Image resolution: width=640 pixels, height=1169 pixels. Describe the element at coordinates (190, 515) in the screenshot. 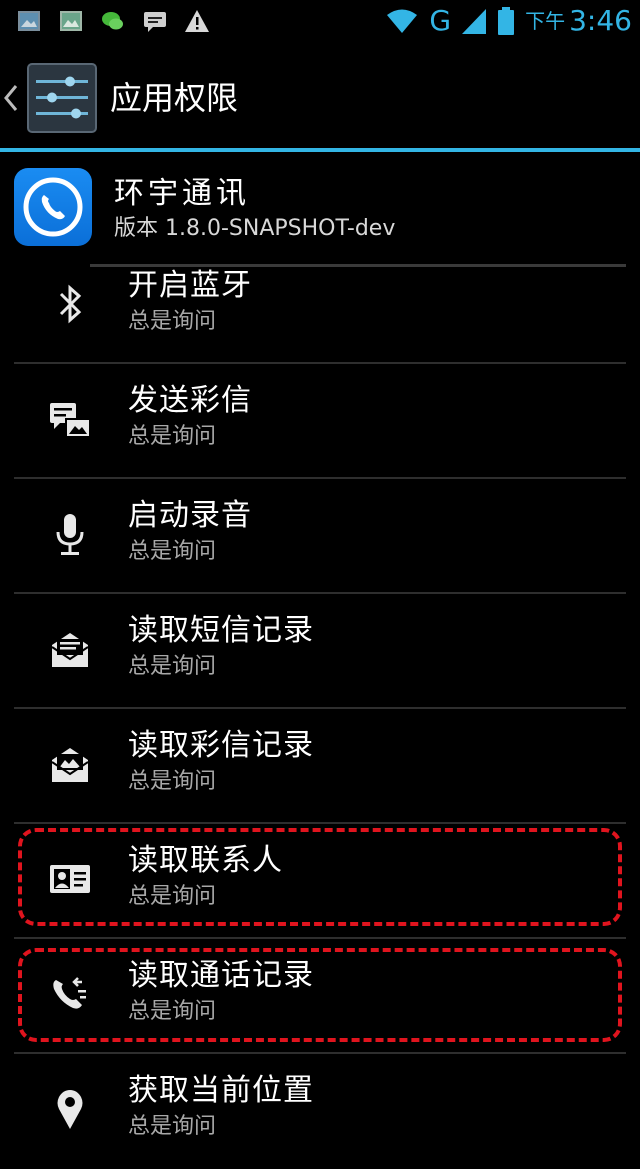

I see `permission-title: 启动录音` at that location.